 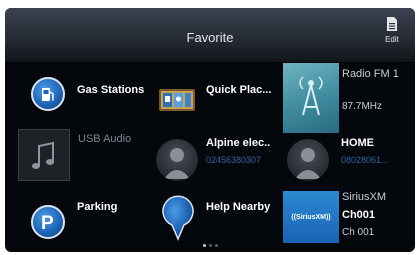 I want to click on radio-antenna-icon, so click(x=311, y=98).